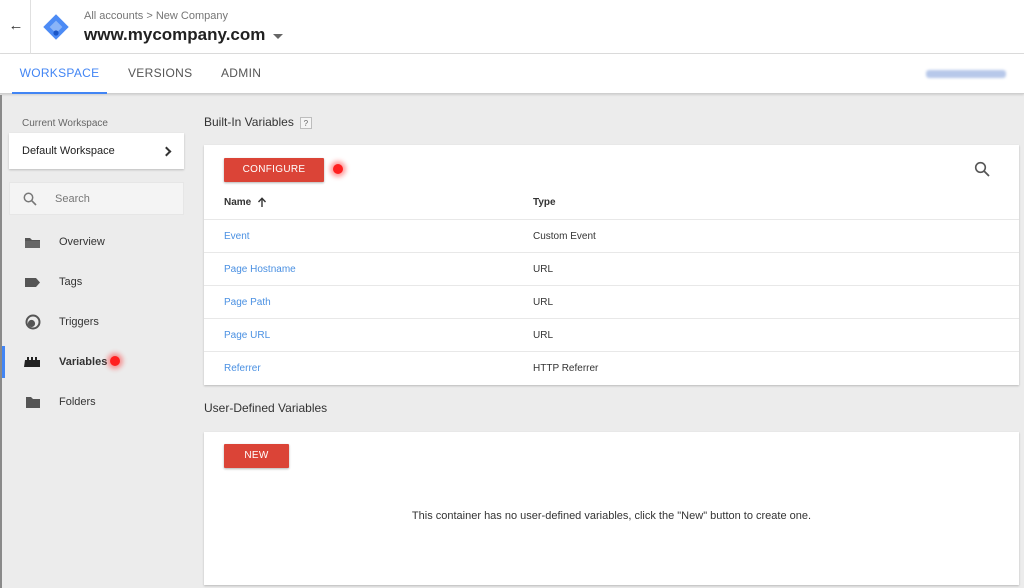  Describe the element at coordinates (966, 74) in the screenshot. I see `account-email-redacted` at that location.